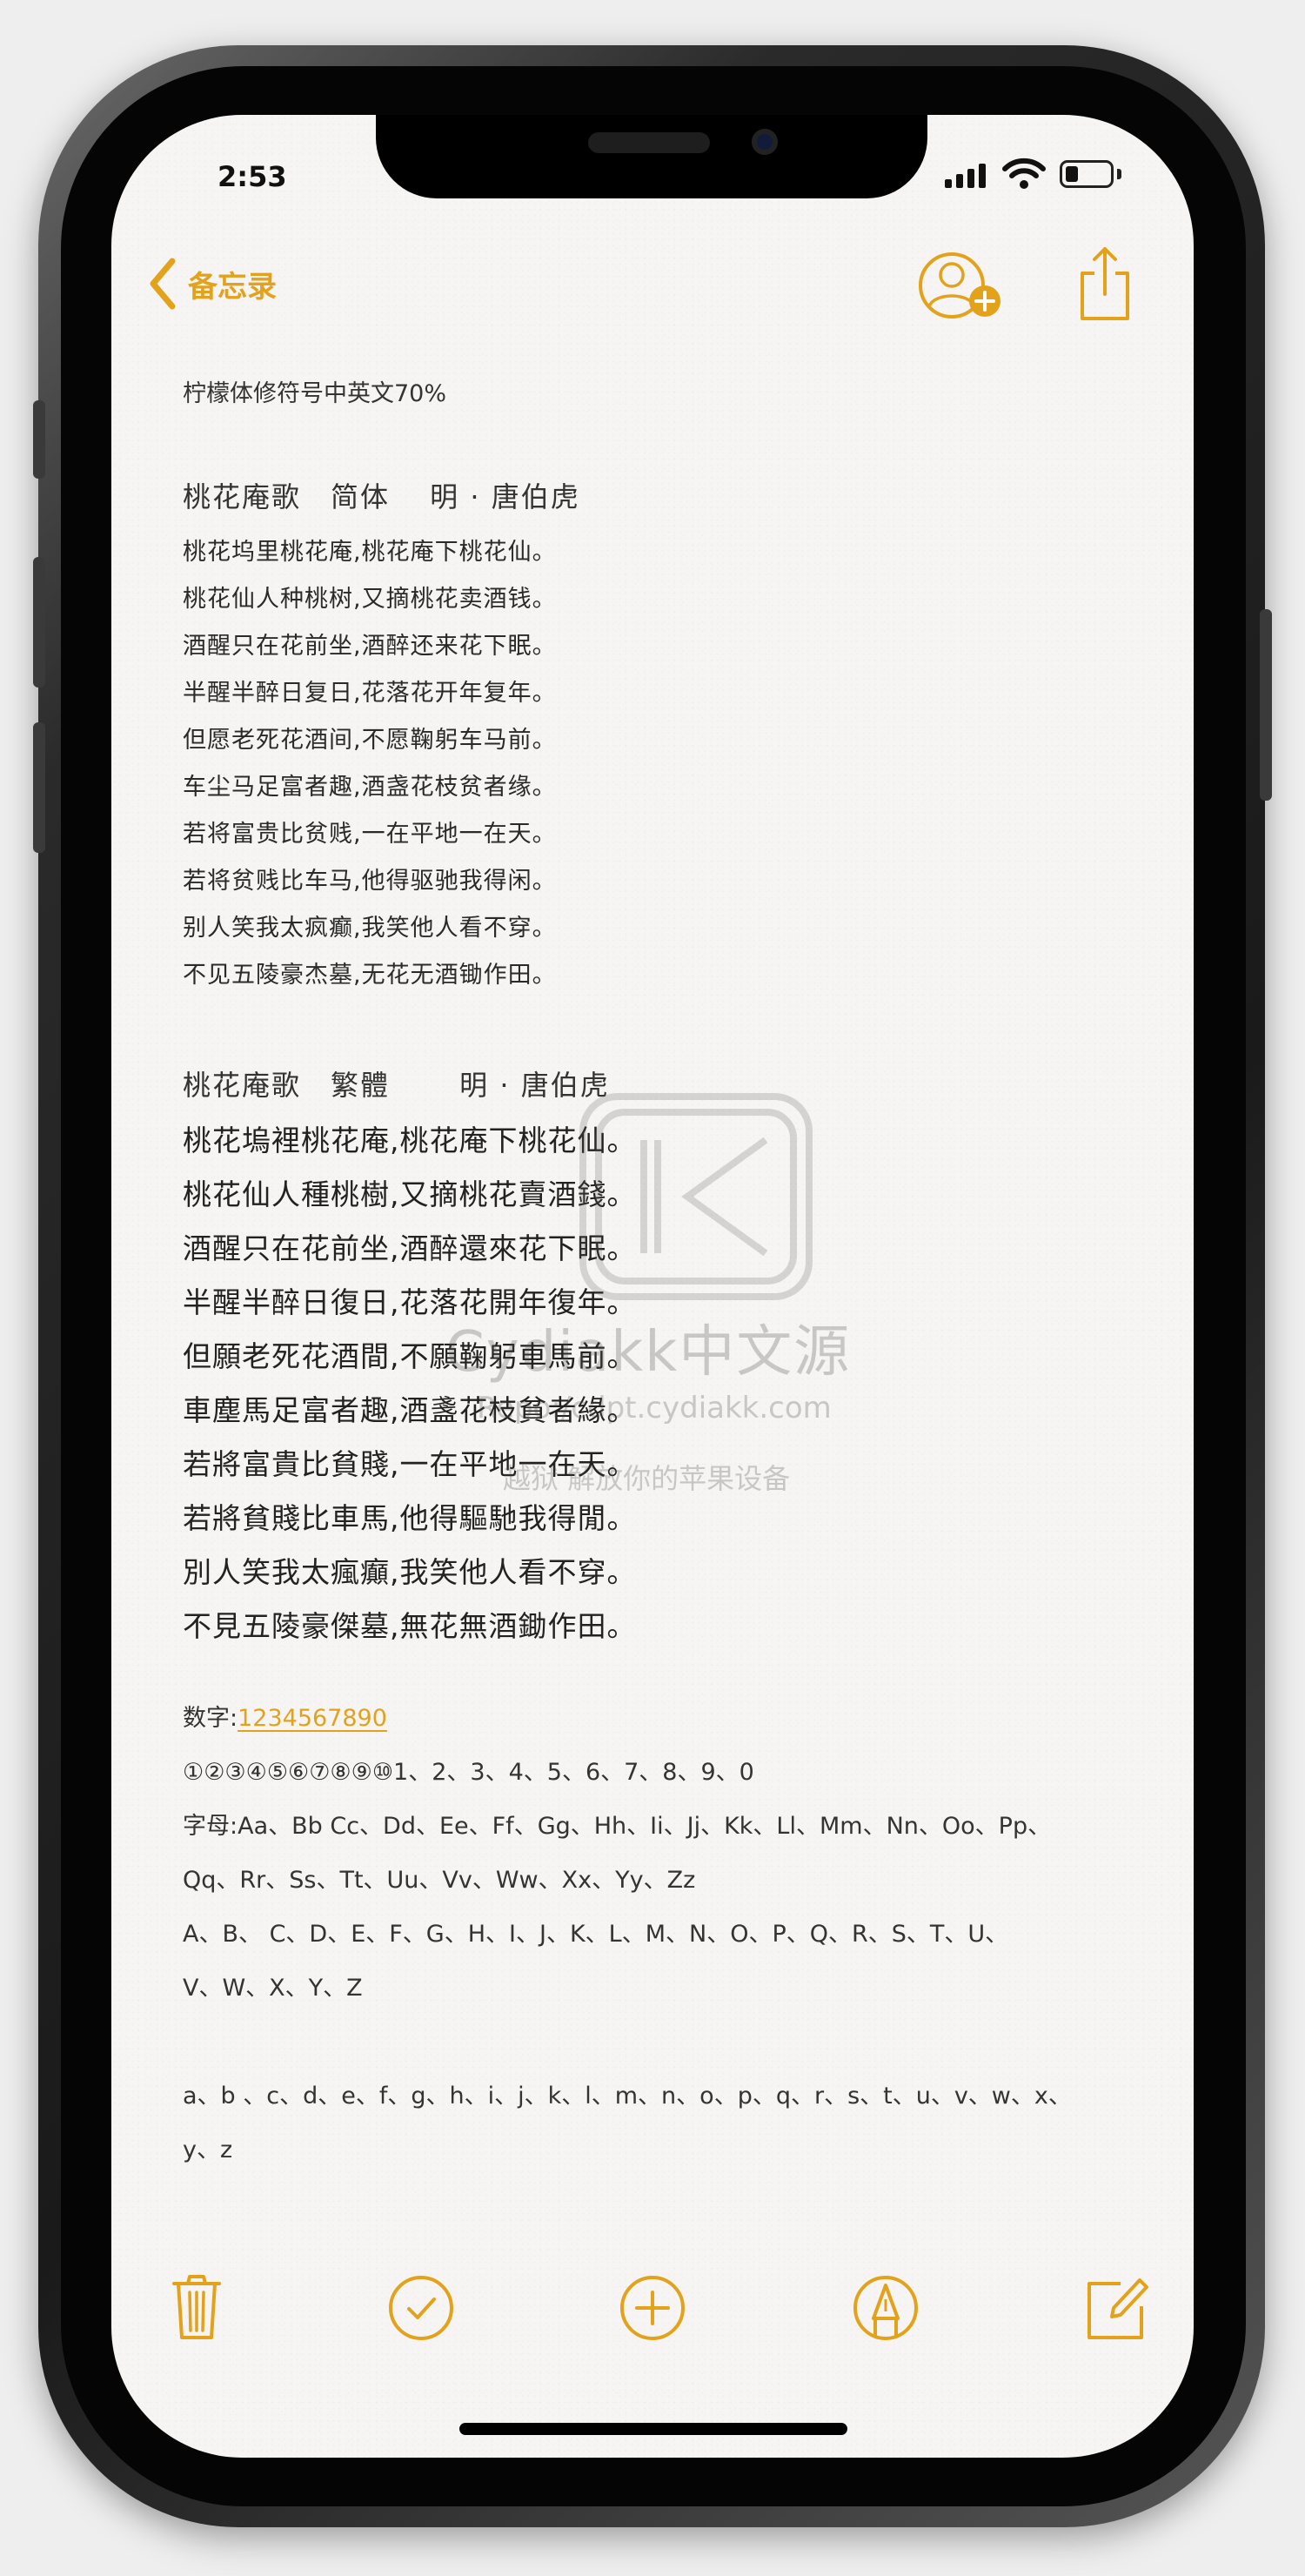 This screenshot has height=2576, width=1305. Describe the element at coordinates (196, 2307) in the screenshot. I see `trash-icon` at that location.